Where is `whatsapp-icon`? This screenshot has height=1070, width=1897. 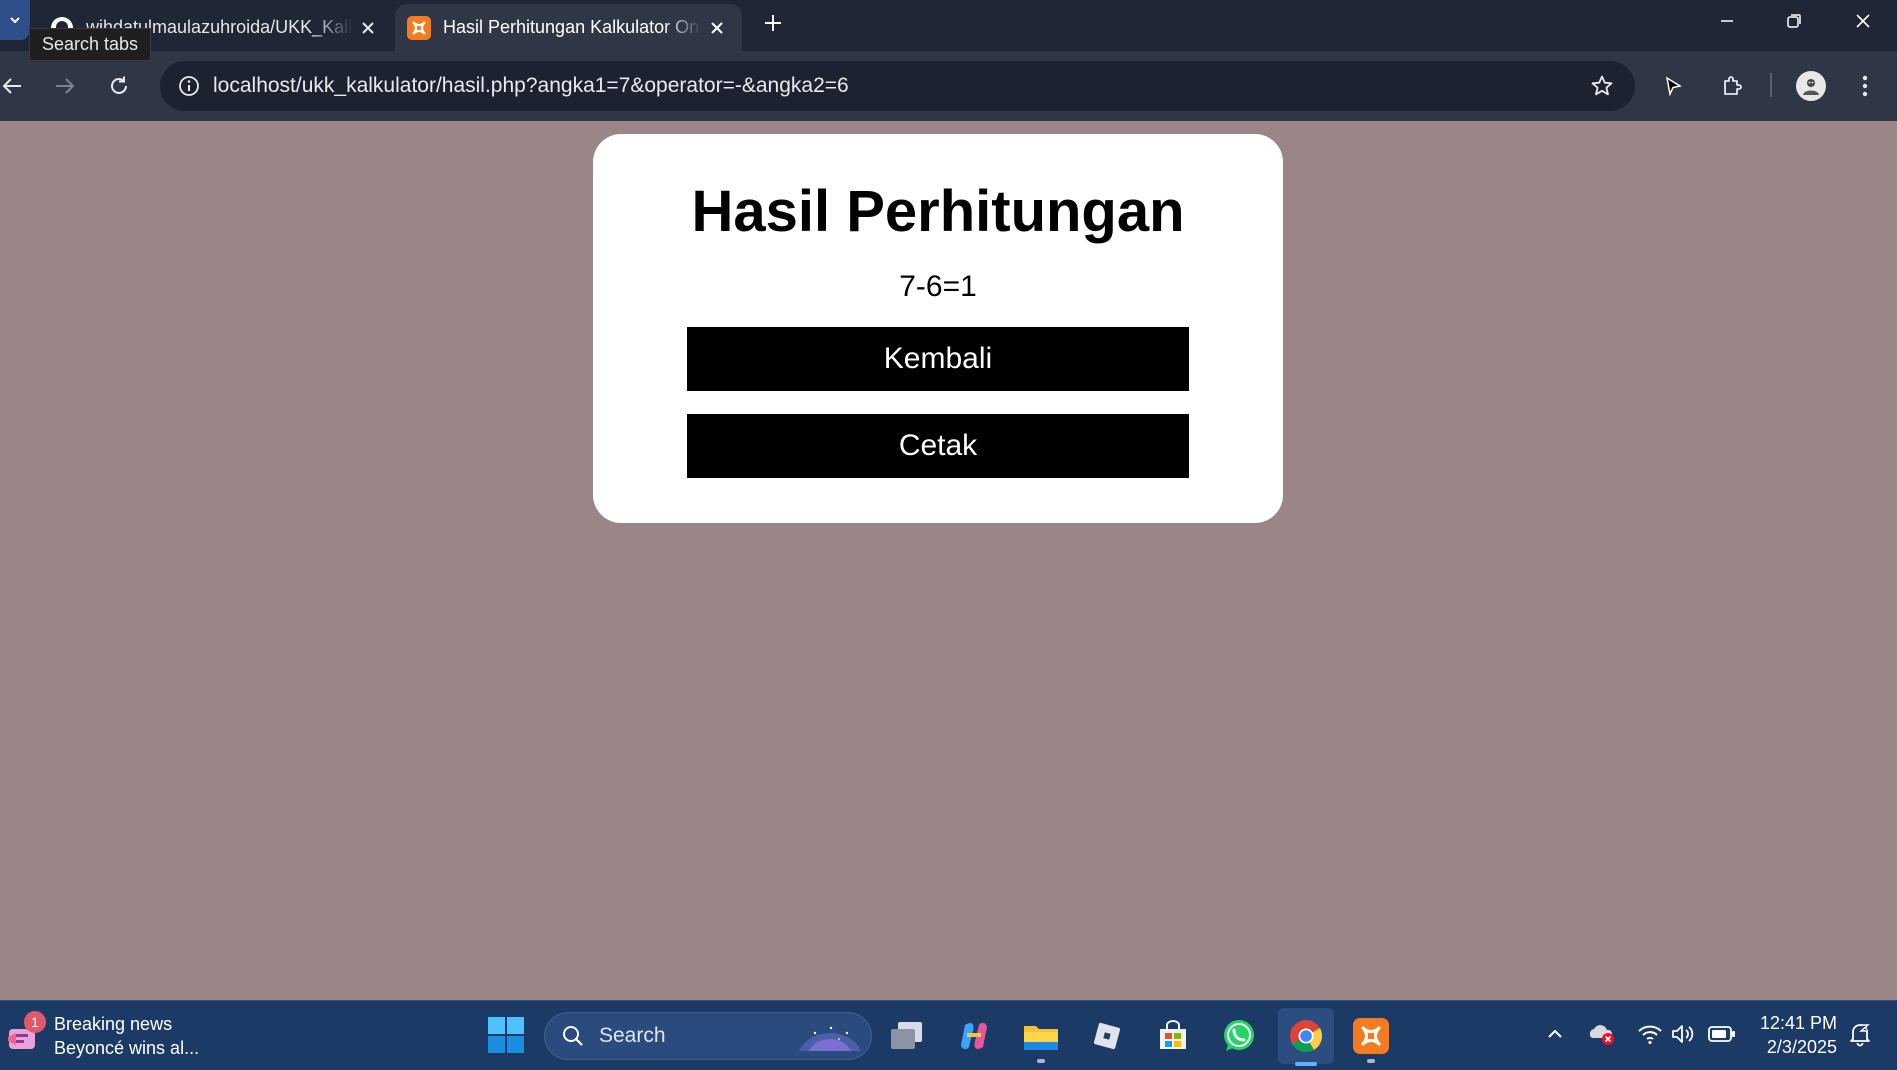 whatsapp-icon is located at coordinates (1239, 1036).